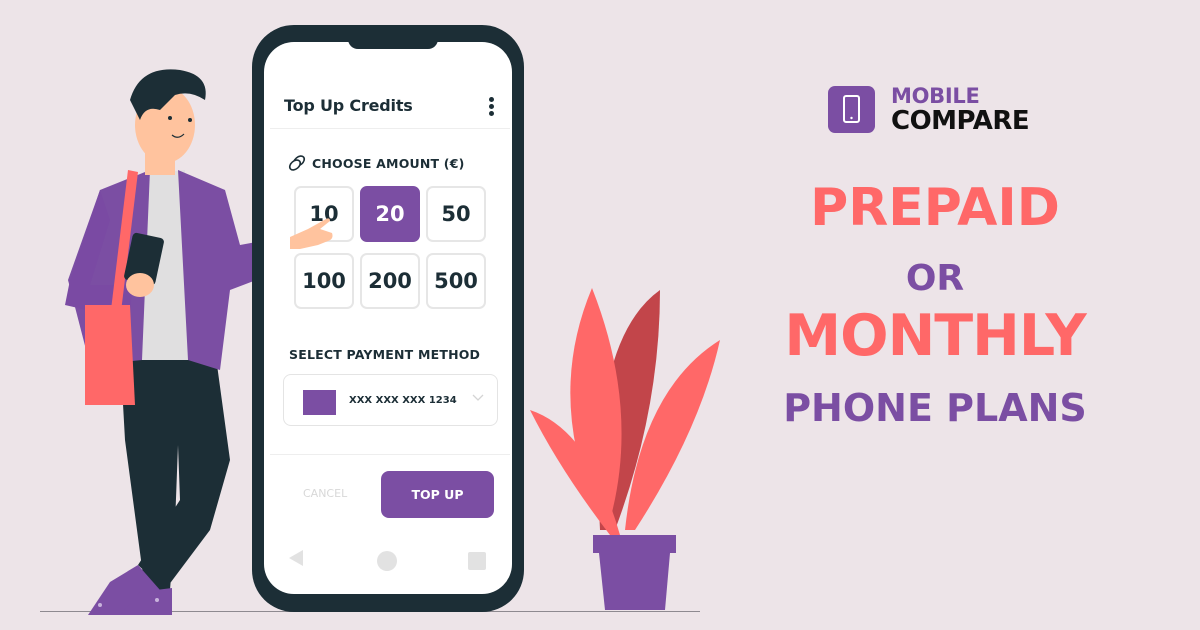 This screenshot has height=630, width=1200. What do you see at coordinates (319, 402) in the screenshot?
I see `card-icon` at bounding box center [319, 402].